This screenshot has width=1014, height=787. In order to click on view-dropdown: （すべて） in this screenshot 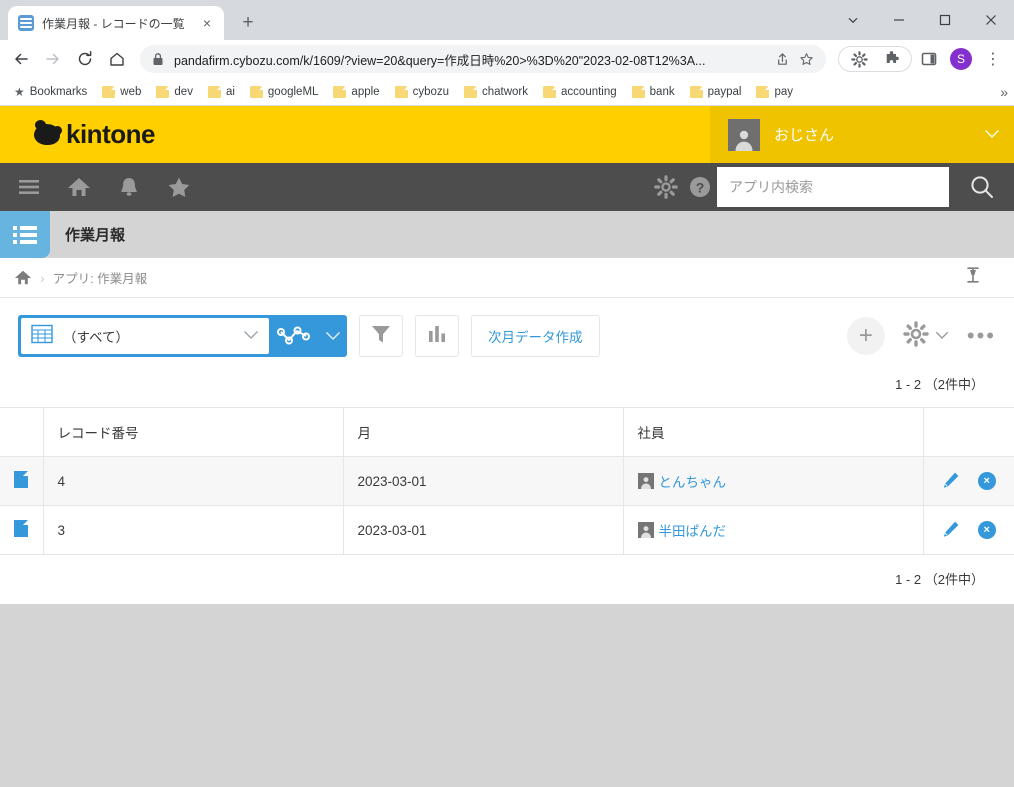, I will do `click(145, 336)`.